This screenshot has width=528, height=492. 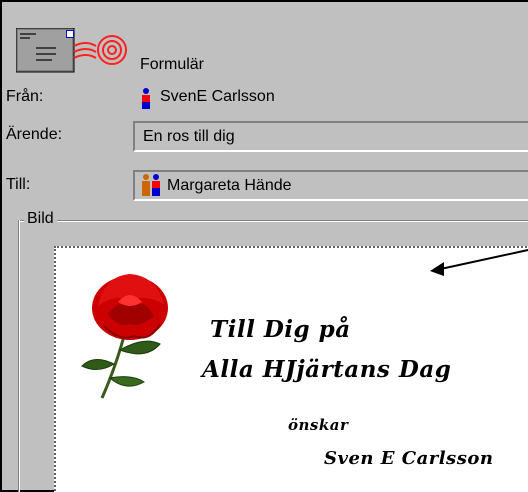 What do you see at coordinates (189, 136) in the screenshot?
I see `subject-value: En ros till dig` at bounding box center [189, 136].